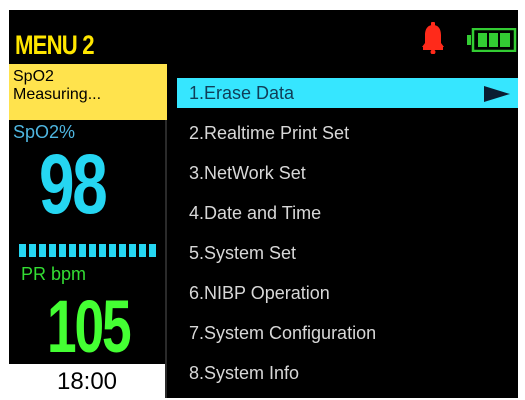  I want to click on menu-item-system-set: 5.System Set, so click(347, 253).